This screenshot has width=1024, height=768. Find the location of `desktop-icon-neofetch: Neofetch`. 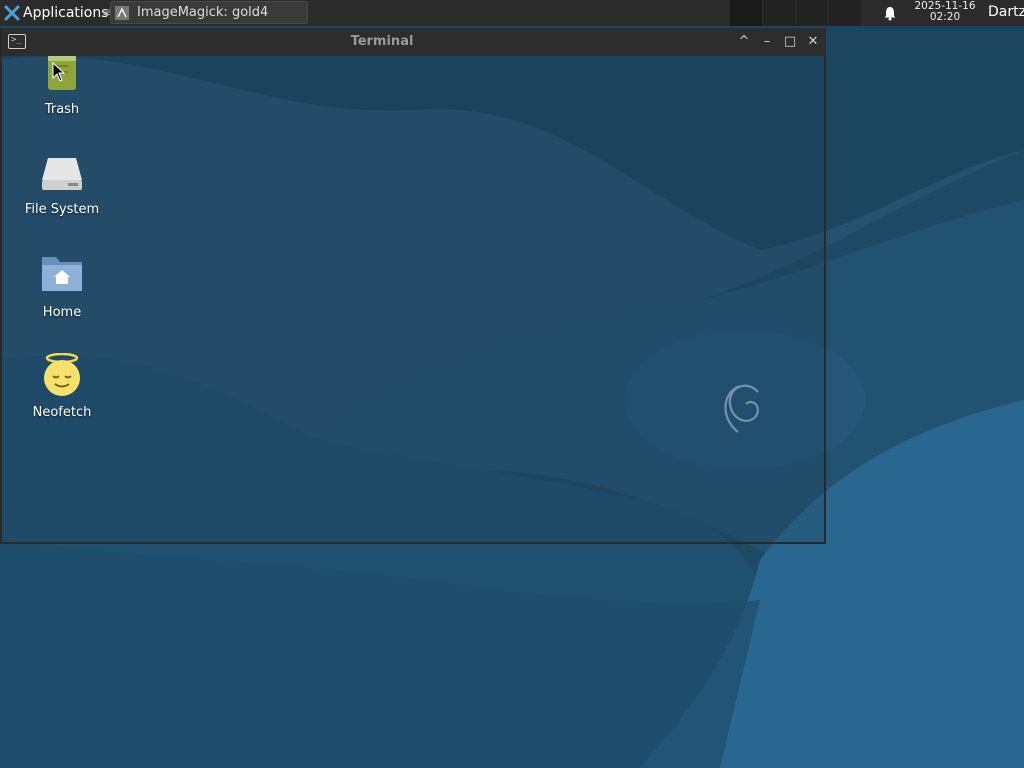

desktop-icon-neofetch: Neofetch is located at coordinates (62, 386).